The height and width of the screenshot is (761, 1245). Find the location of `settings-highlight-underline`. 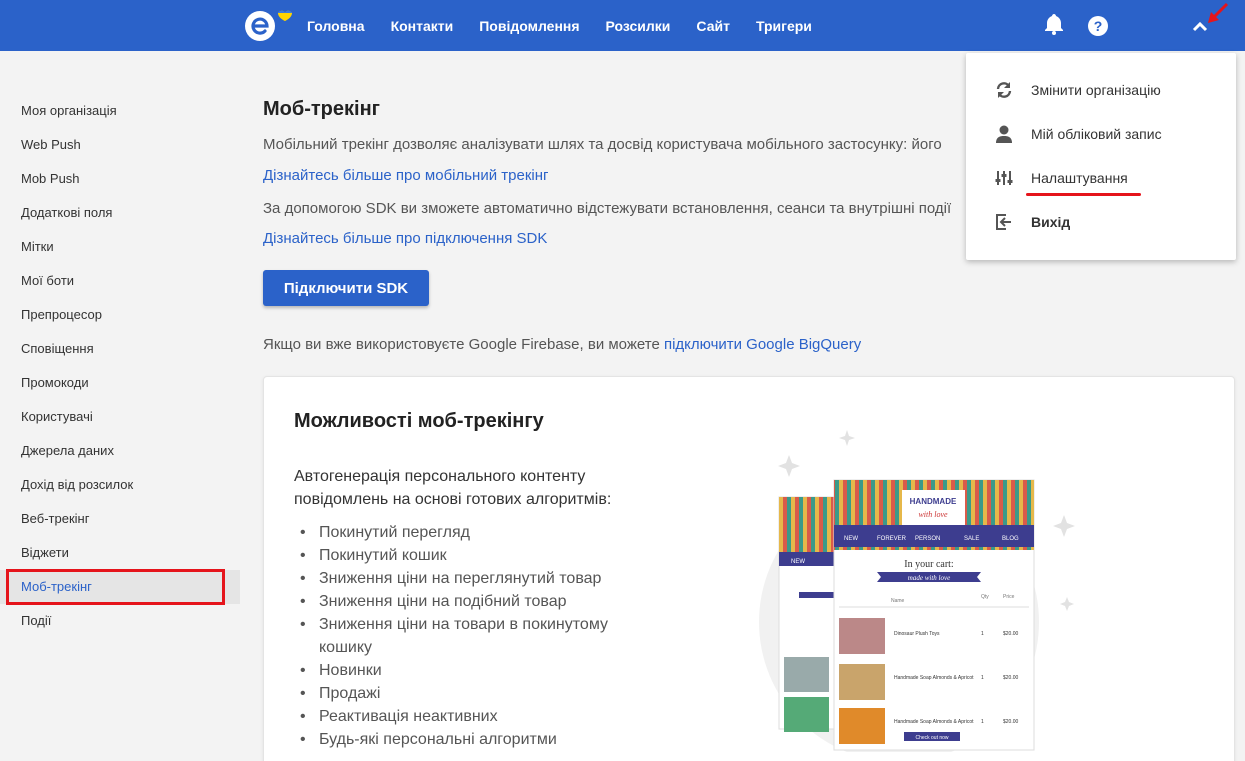

settings-highlight-underline is located at coordinates (1083, 194).